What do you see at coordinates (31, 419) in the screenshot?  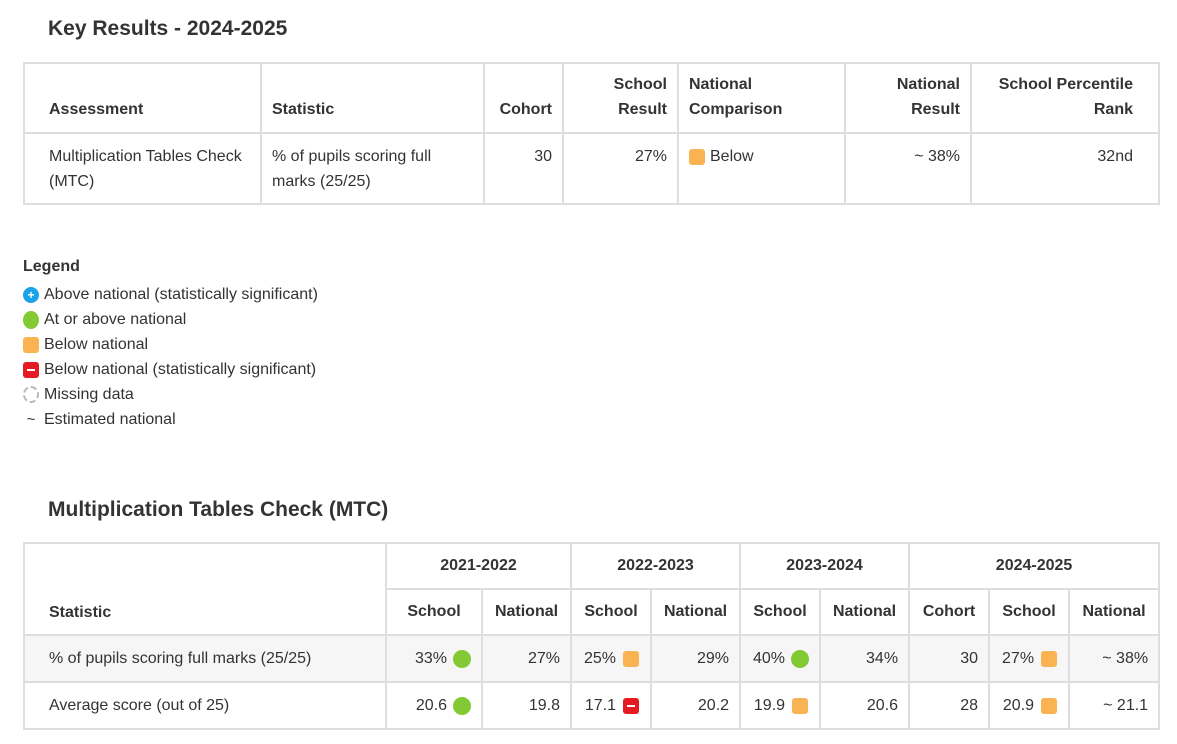 I see `tilde-symbol: ~` at bounding box center [31, 419].